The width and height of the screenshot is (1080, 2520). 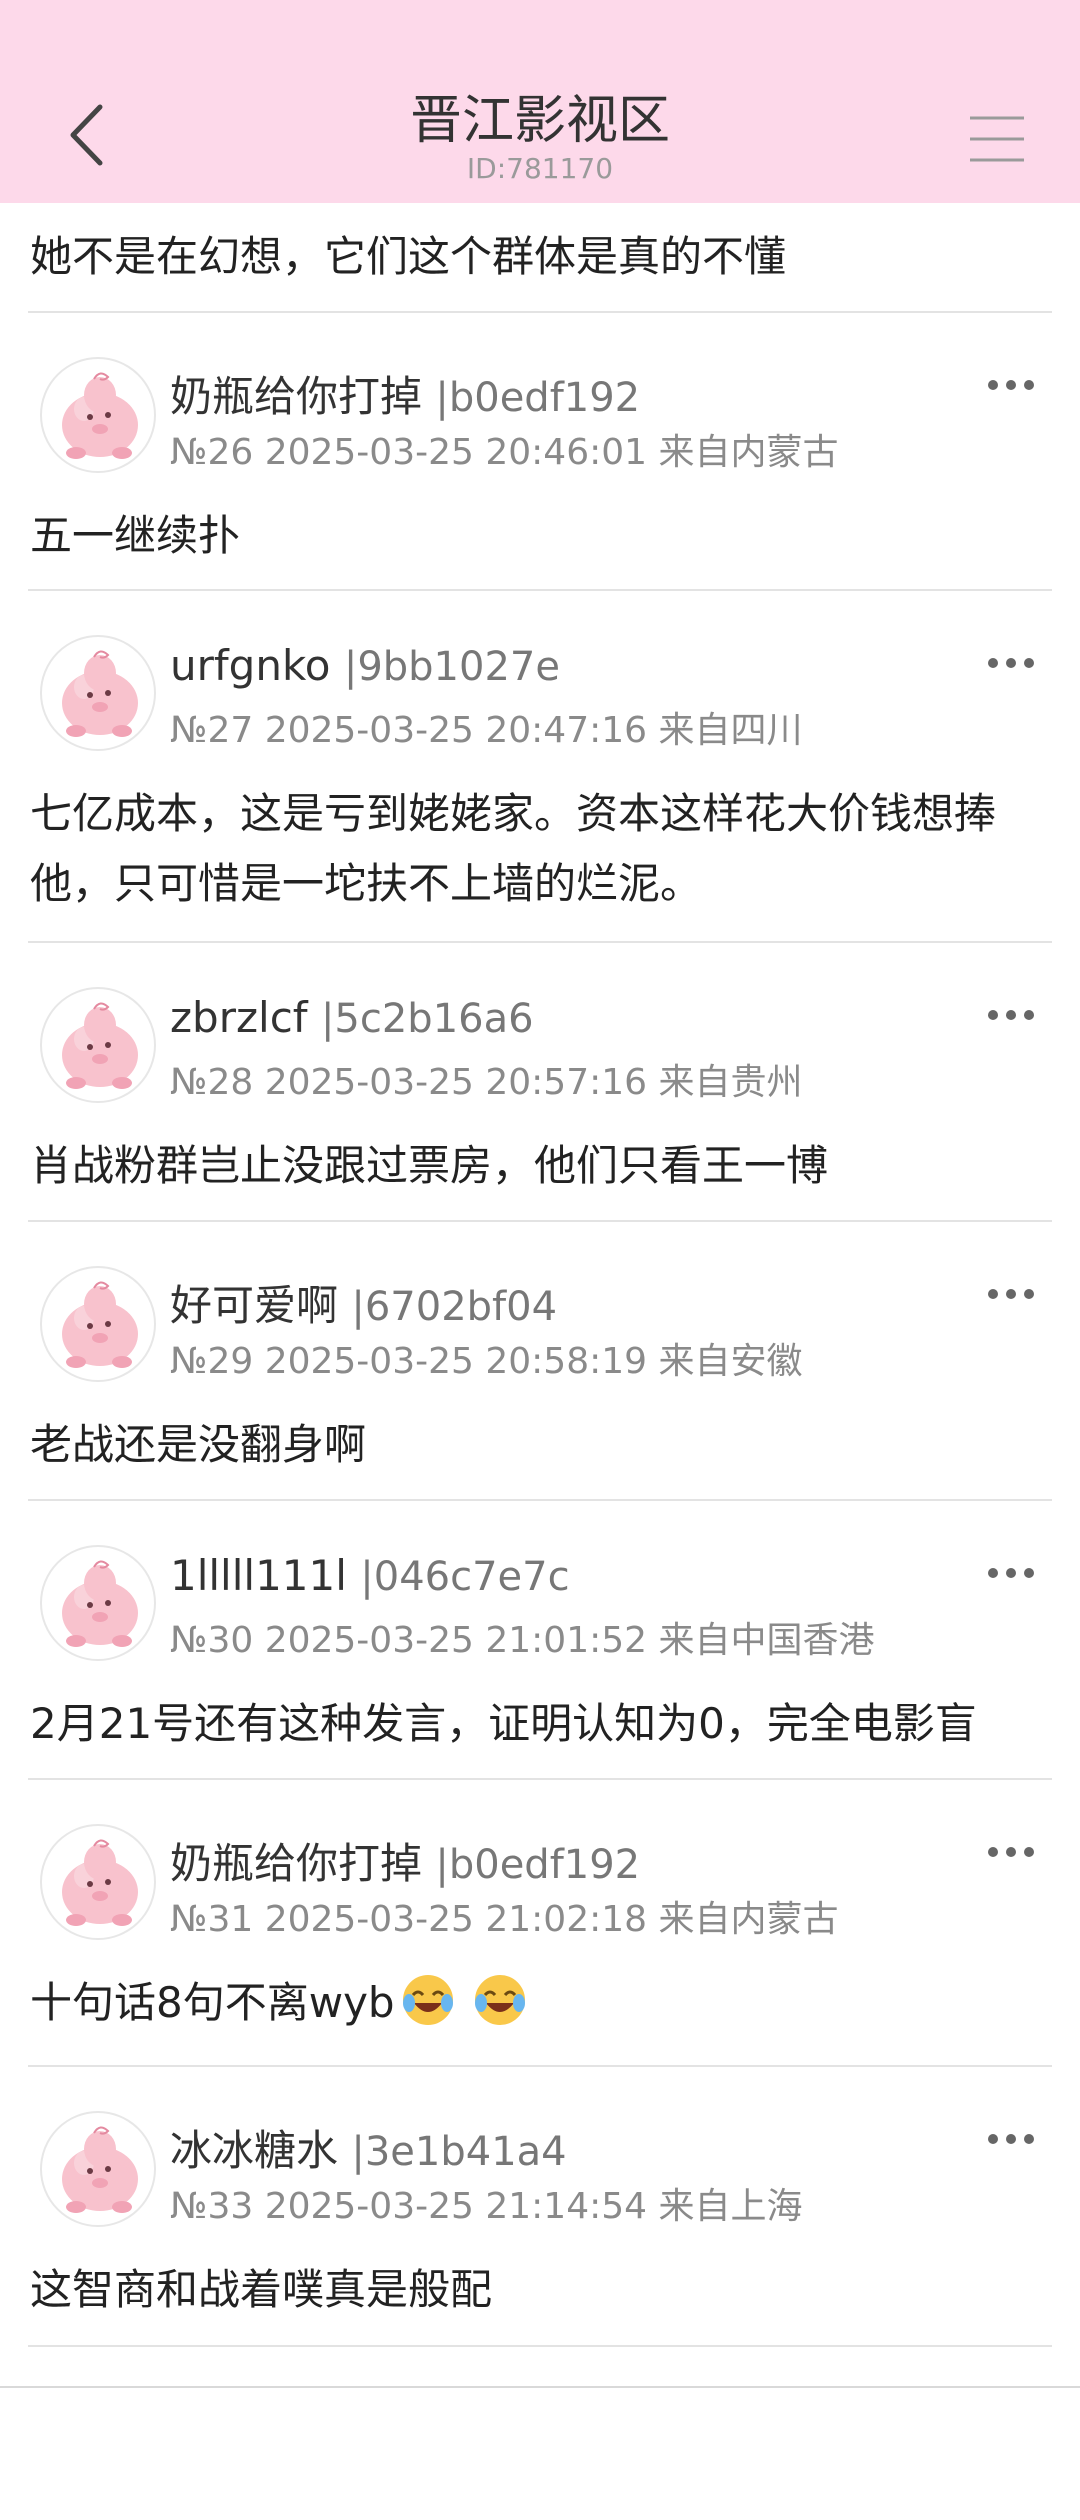 I want to click on post-text: 七亿成本，这是亏到姥姥家。资本这样花大价钱想捧他，只可惜是一坨扶不上墙的烂泥。, so click(x=513, y=848).